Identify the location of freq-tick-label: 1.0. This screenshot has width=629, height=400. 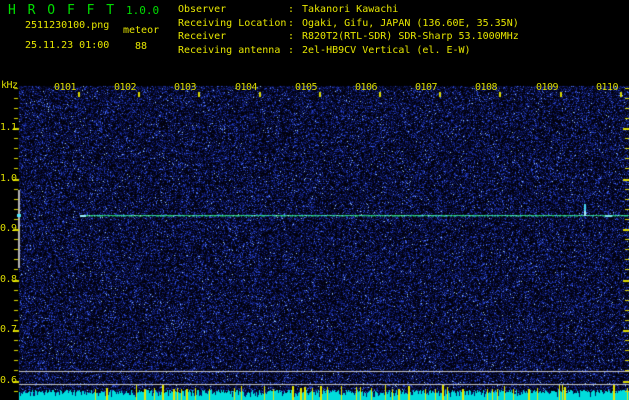
(8, 178).